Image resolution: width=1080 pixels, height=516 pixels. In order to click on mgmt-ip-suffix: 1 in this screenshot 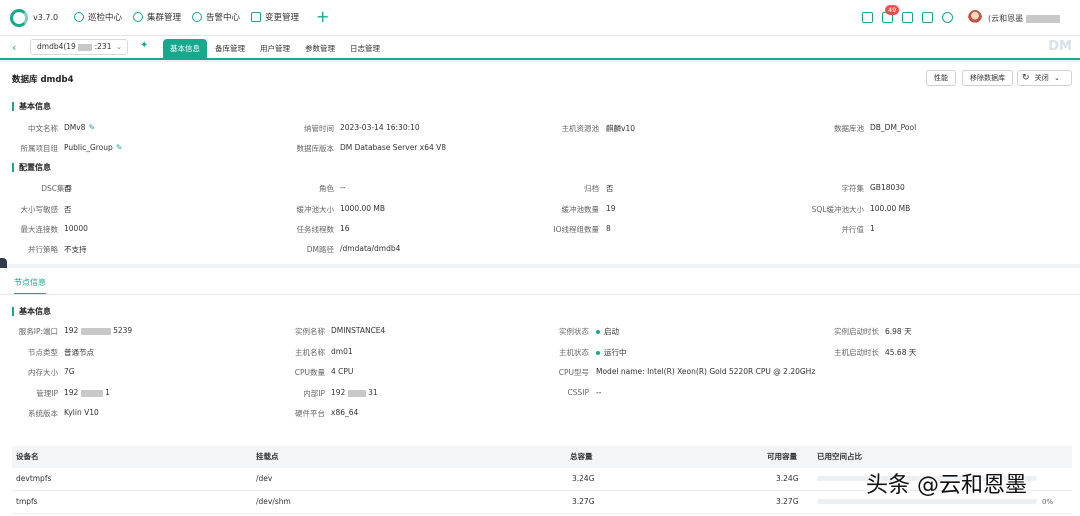, I will do `click(107, 392)`.